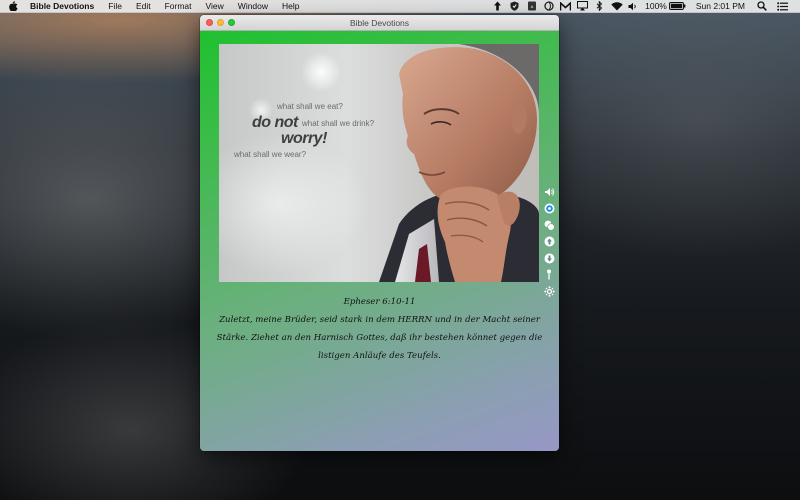 This screenshot has height=500, width=800. Describe the element at coordinates (270, 154) in the screenshot. I see `image-caption-wear: what shall we wear?` at that location.